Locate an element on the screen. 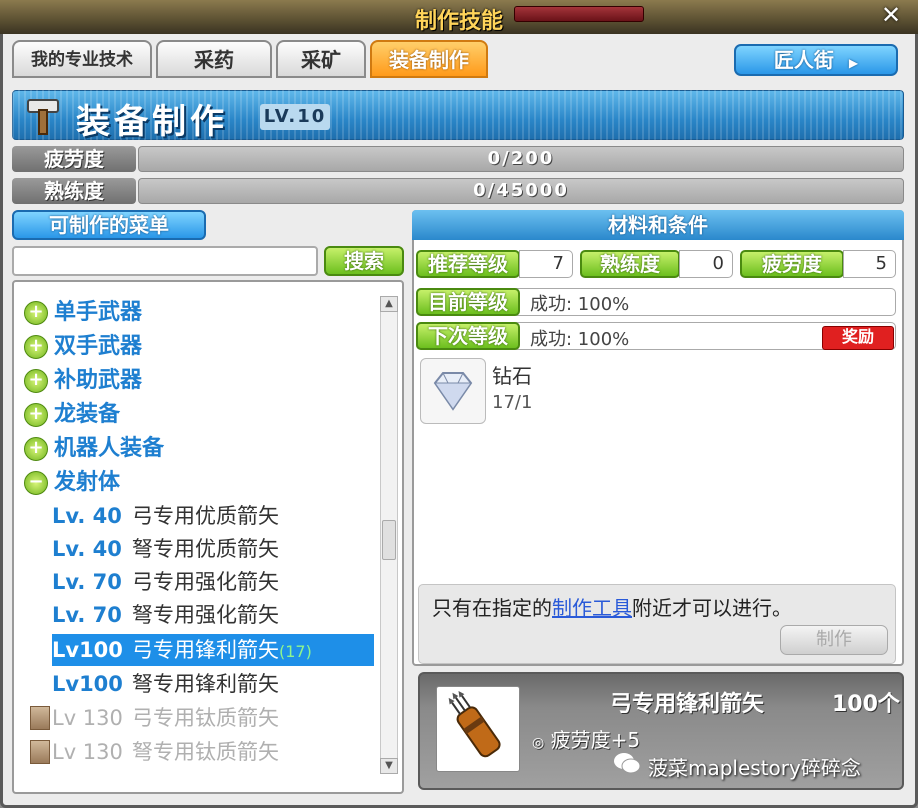 The height and width of the screenshot is (808, 918). list-item: Lv100 弩专用锋利箭矢 is located at coordinates (165, 684).